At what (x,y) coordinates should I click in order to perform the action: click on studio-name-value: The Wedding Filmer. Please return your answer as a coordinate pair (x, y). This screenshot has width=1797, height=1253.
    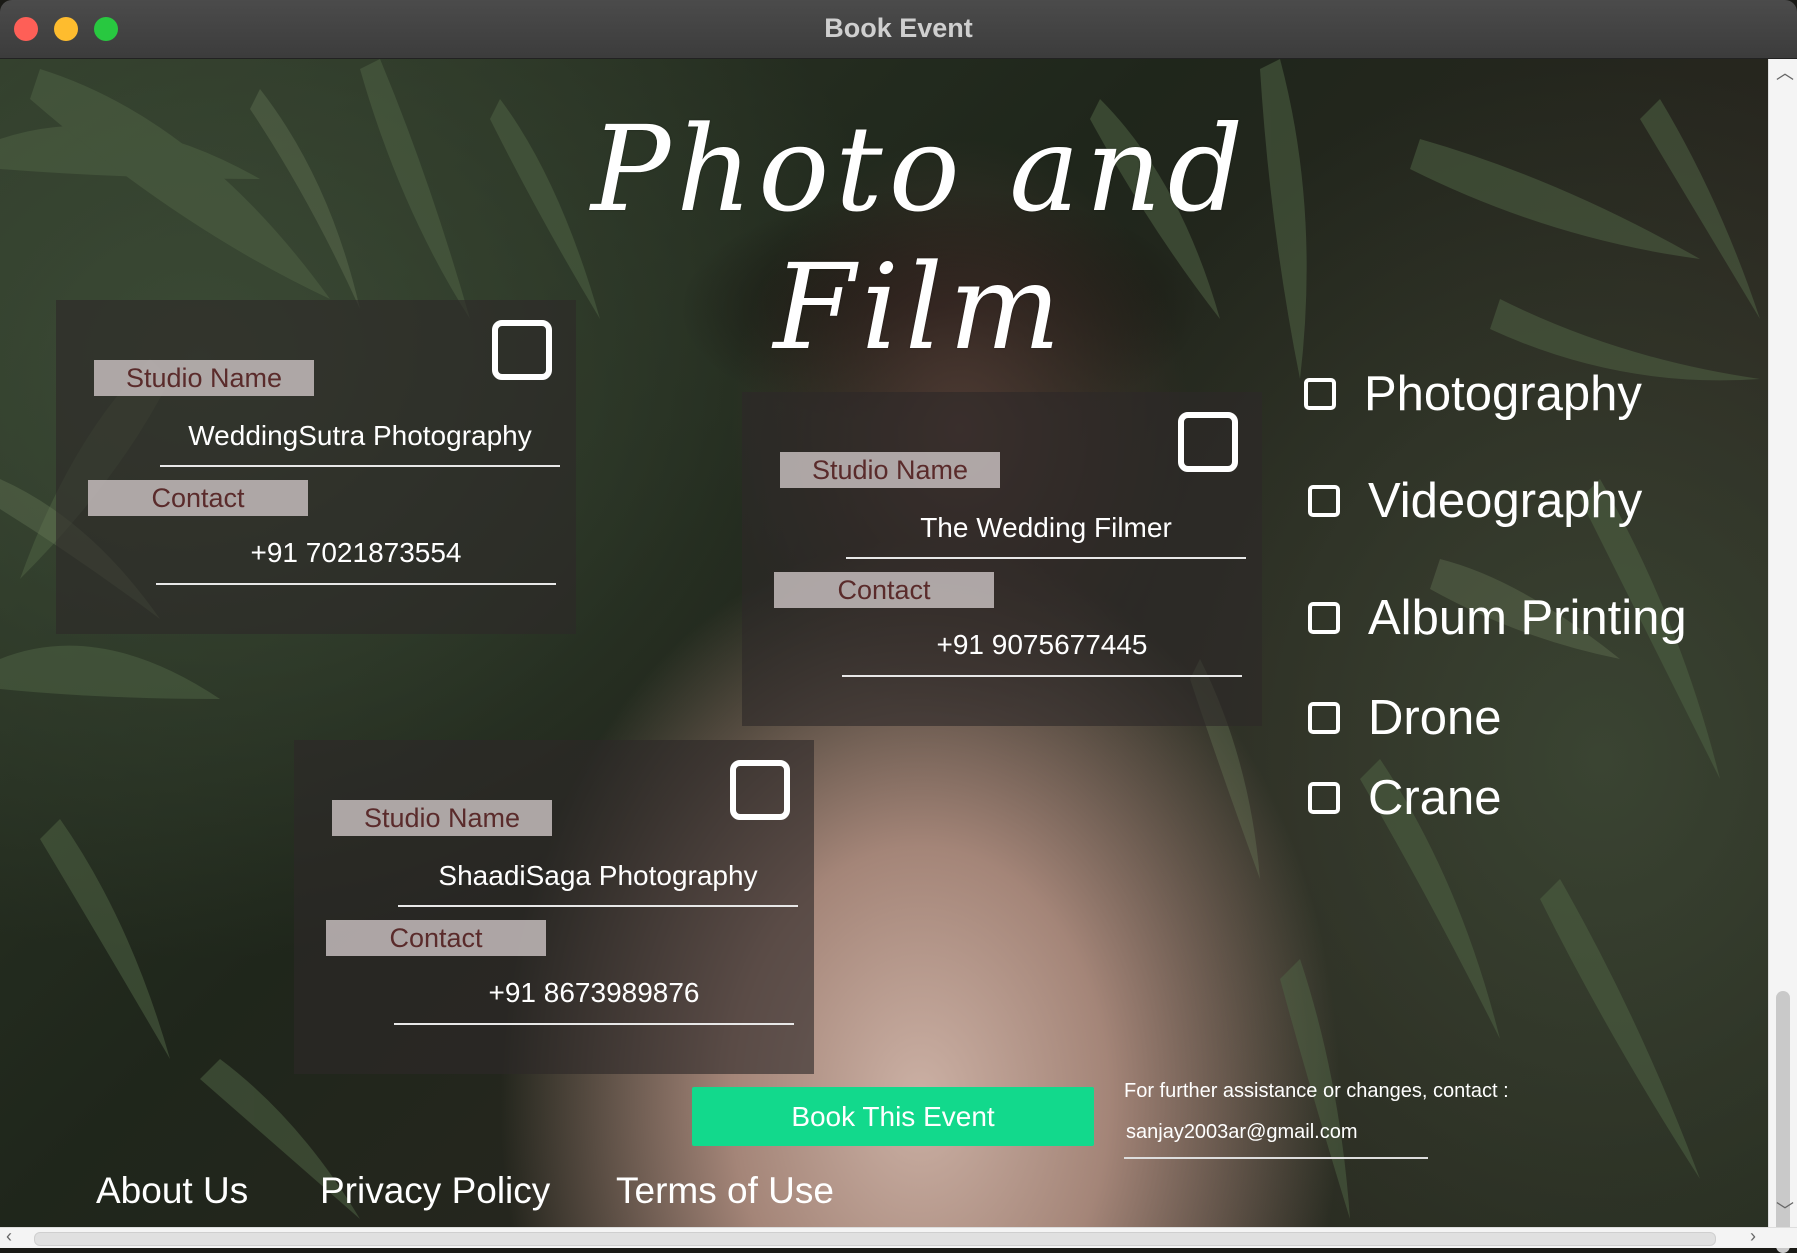
    Looking at the image, I should click on (1046, 527).